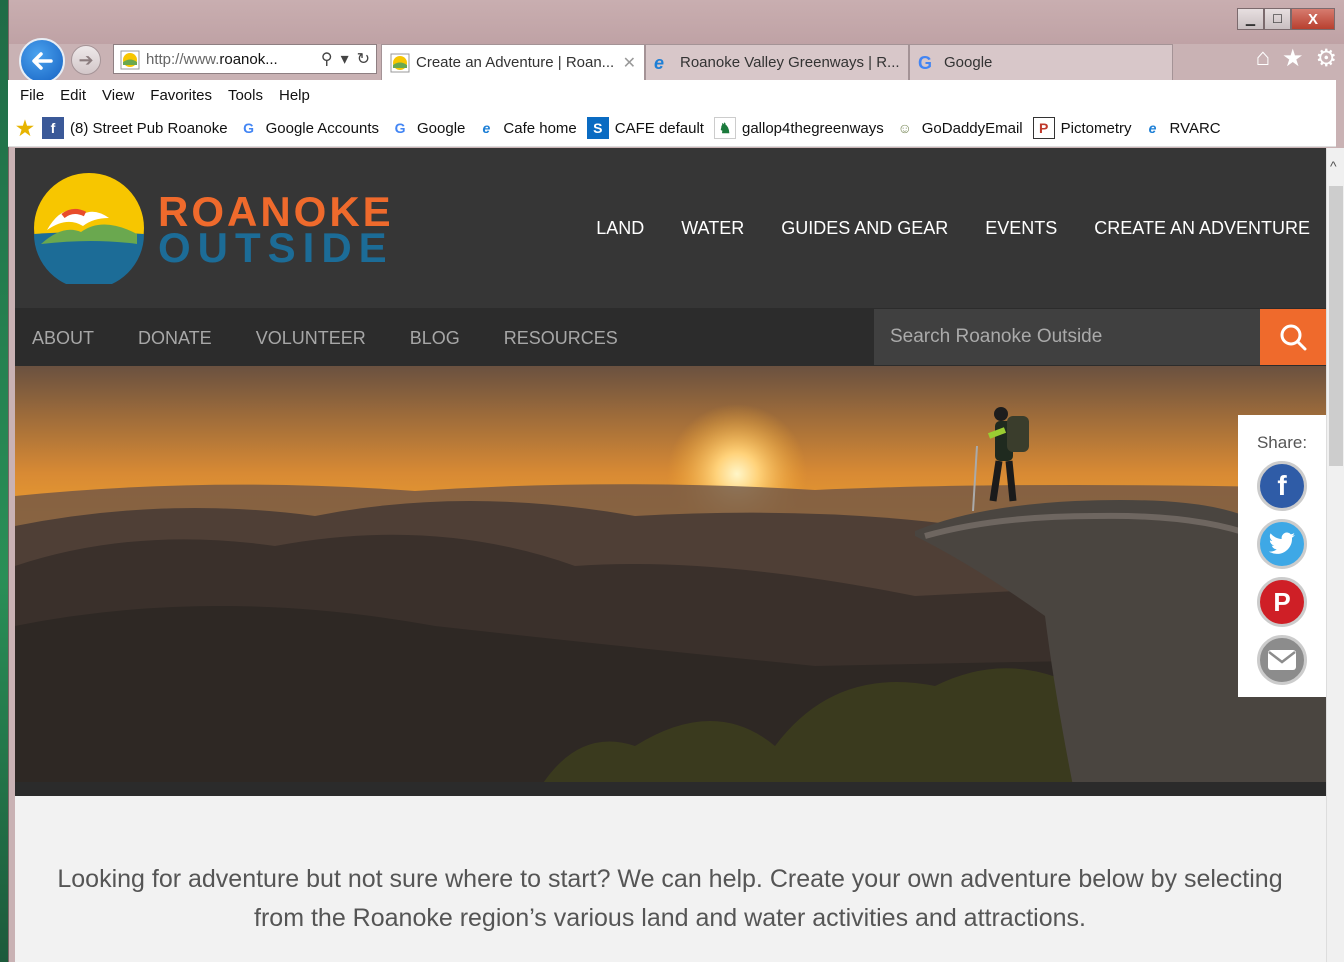 The height and width of the screenshot is (962, 1344). What do you see at coordinates (183, 59) in the screenshot?
I see `address-prefix: http://www.` at bounding box center [183, 59].